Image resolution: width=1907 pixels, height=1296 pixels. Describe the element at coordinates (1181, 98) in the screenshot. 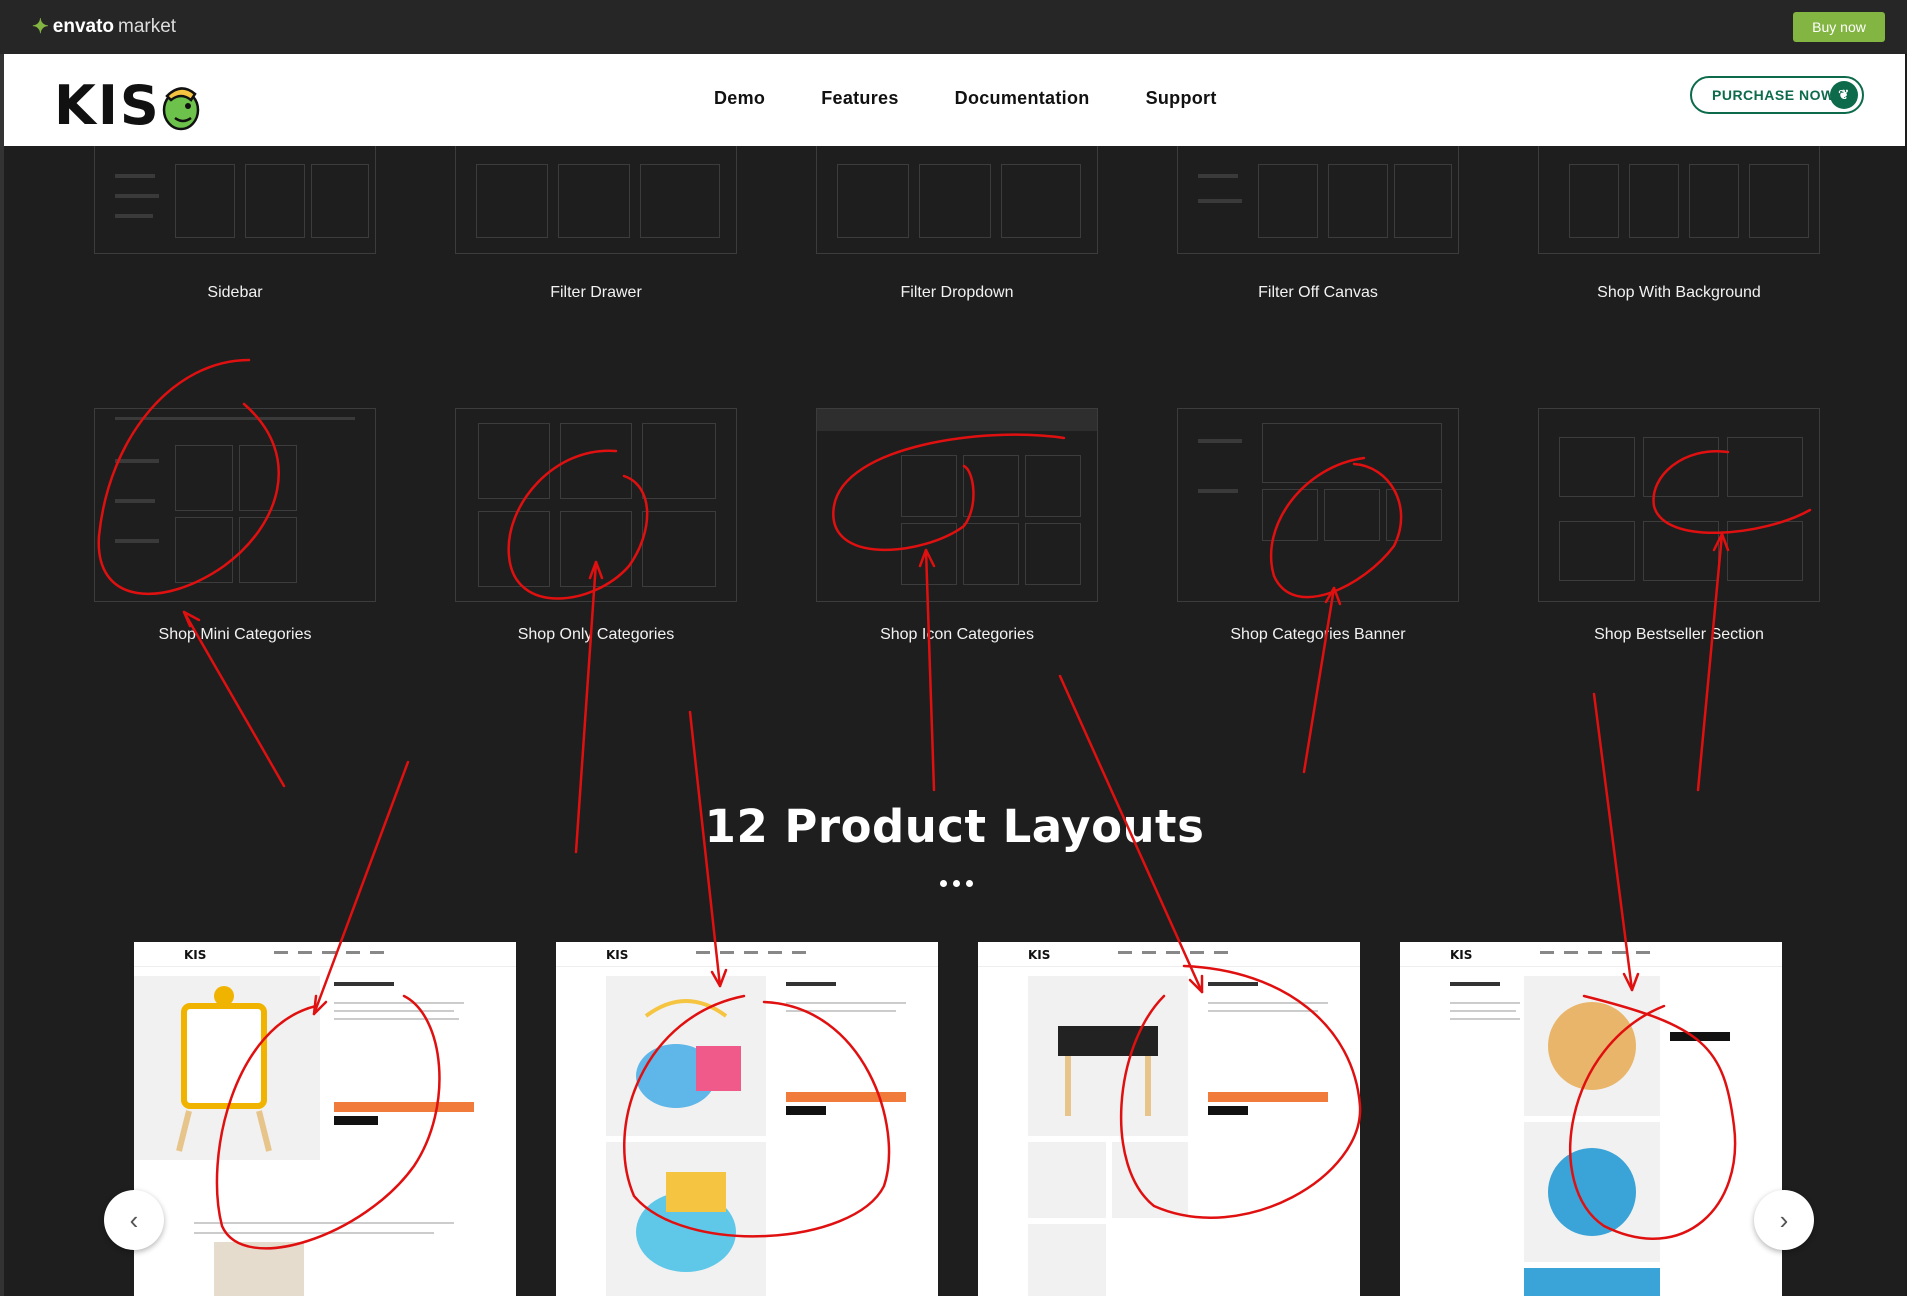

I see `nav-item-support: Support` at that location.